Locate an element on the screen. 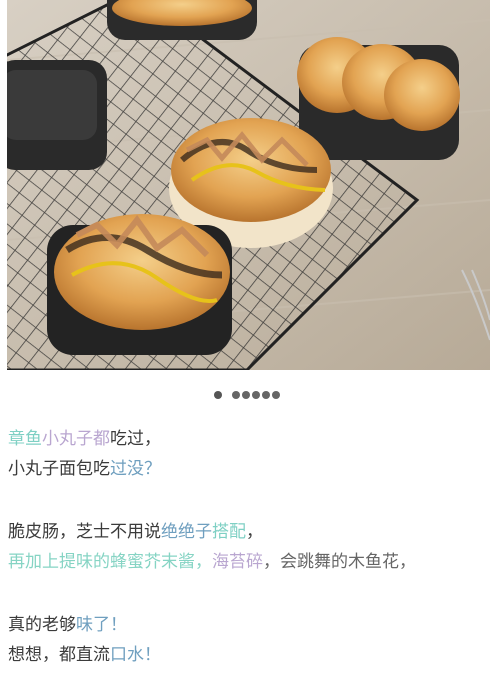 This screenshot has width=494, height=681. pagination-dot-group is located at coordinates (256, 395).